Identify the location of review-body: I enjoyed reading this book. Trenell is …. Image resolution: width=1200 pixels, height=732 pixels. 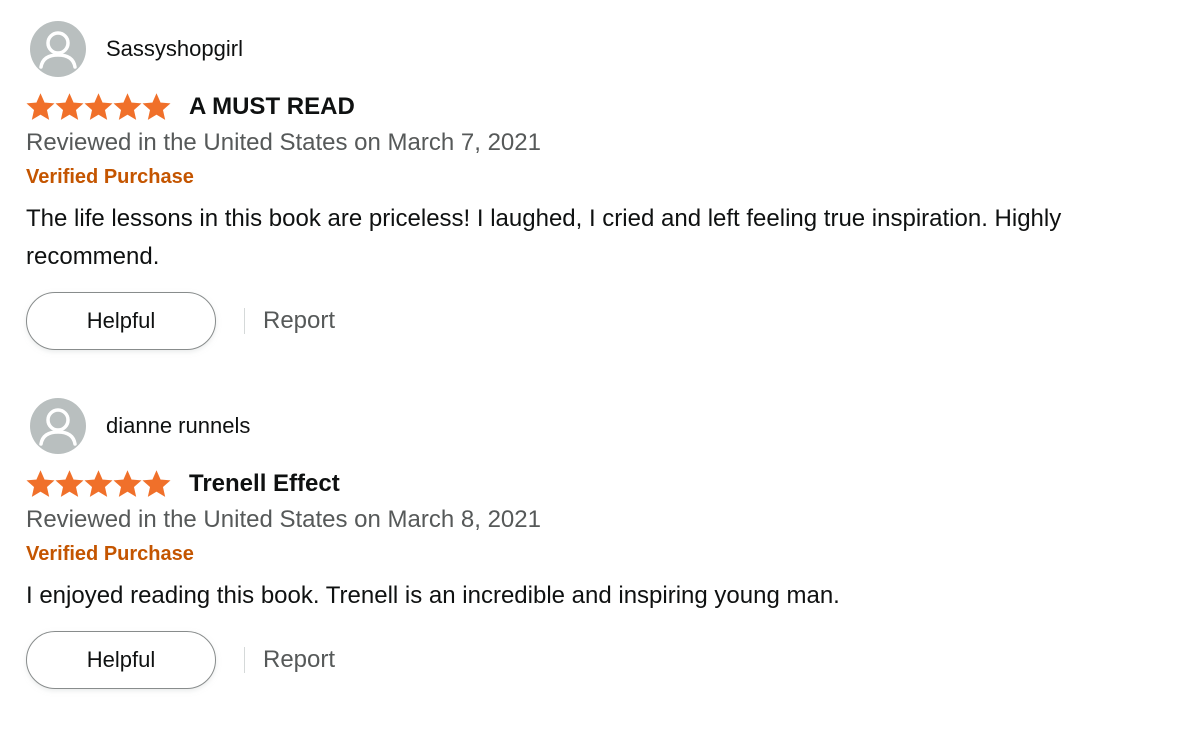
(433, 595).